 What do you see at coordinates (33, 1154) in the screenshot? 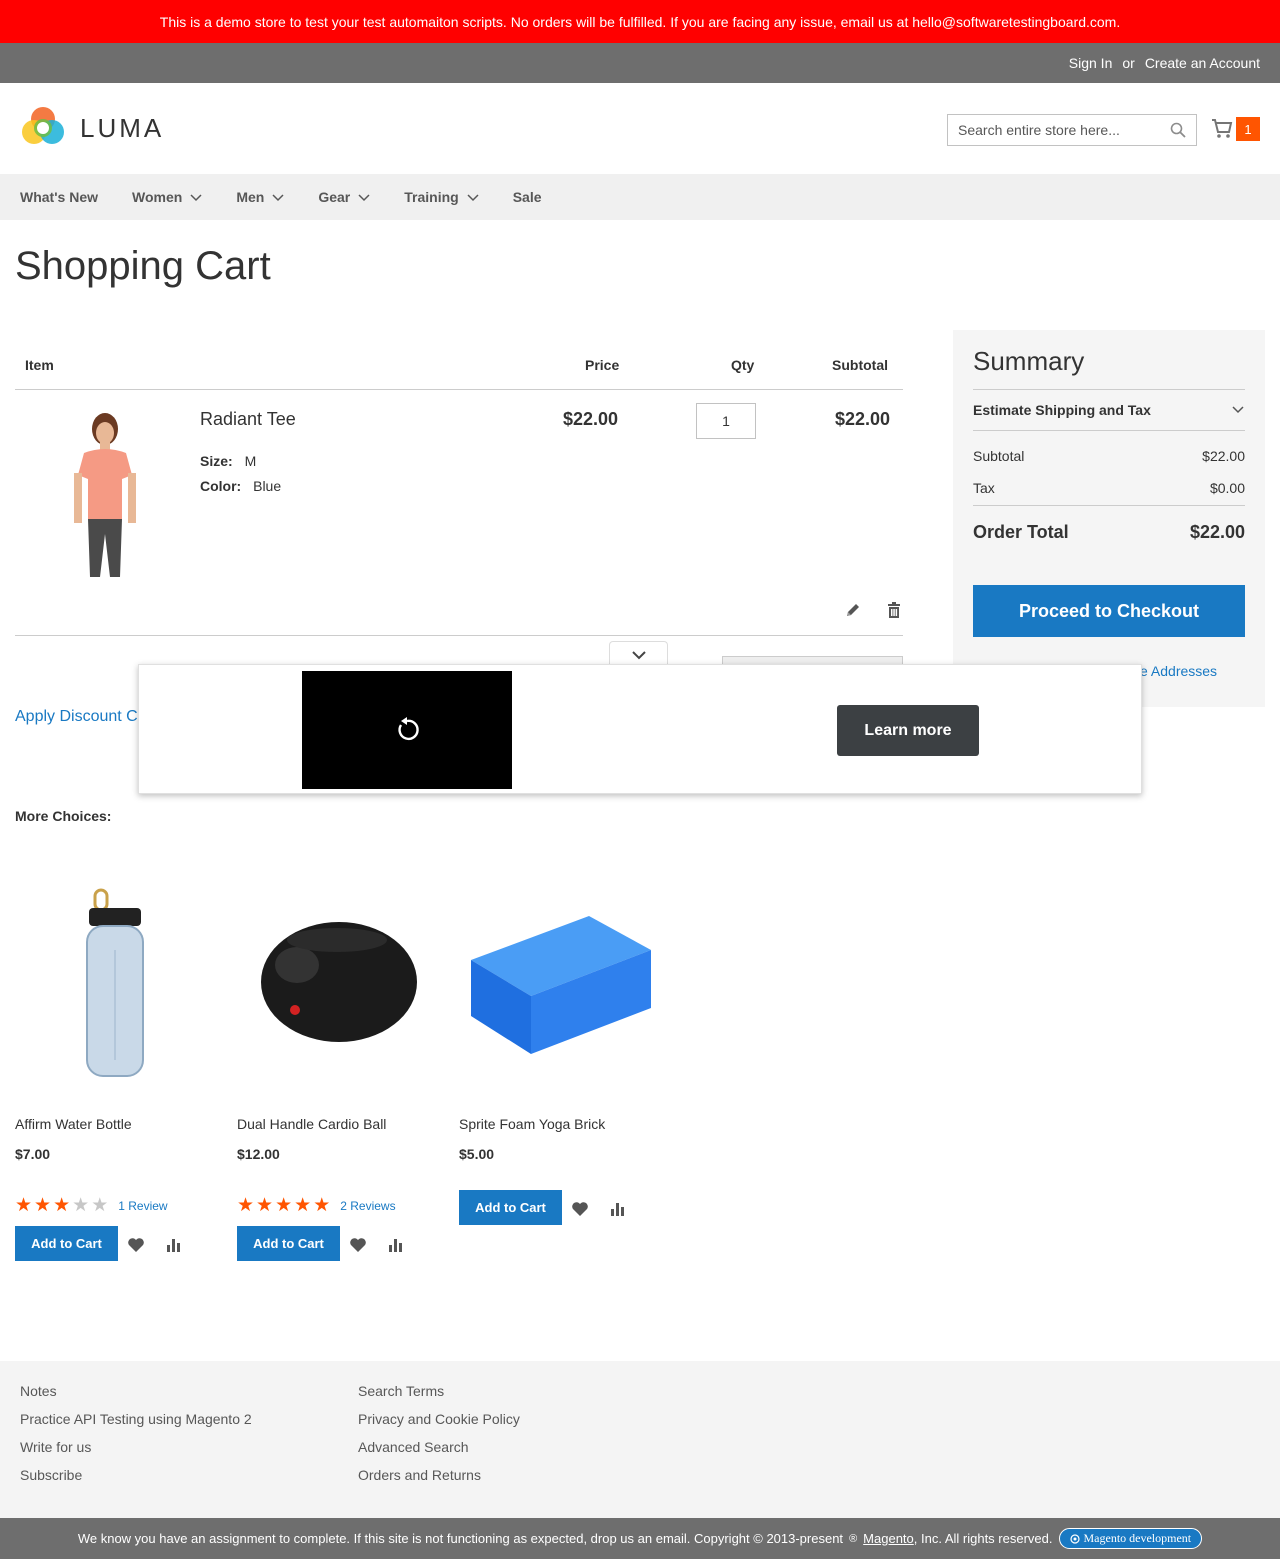
I see `product-price: $7.00` at bounding box center [33, 1154].